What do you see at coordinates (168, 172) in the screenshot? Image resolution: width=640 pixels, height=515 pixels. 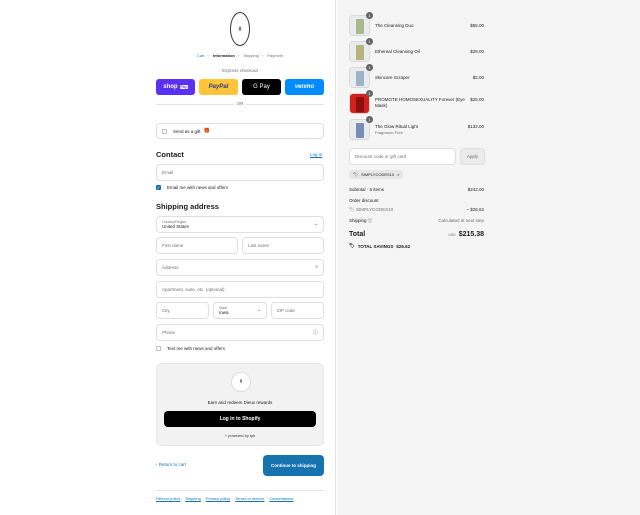 I see `email-placeholder: Email` at bounding box center [168, 172].